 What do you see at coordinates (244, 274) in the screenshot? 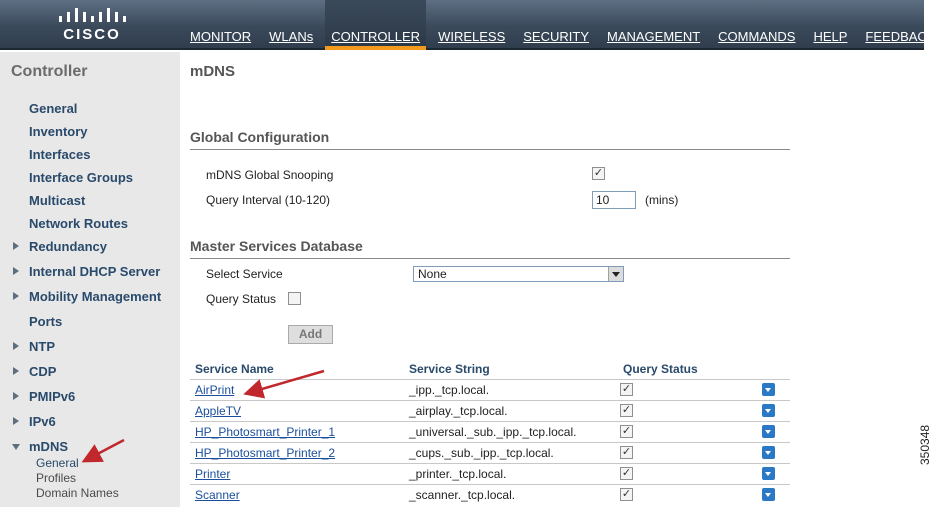
I see `select-service-label: Select Service` at bounding box center [244, 274].